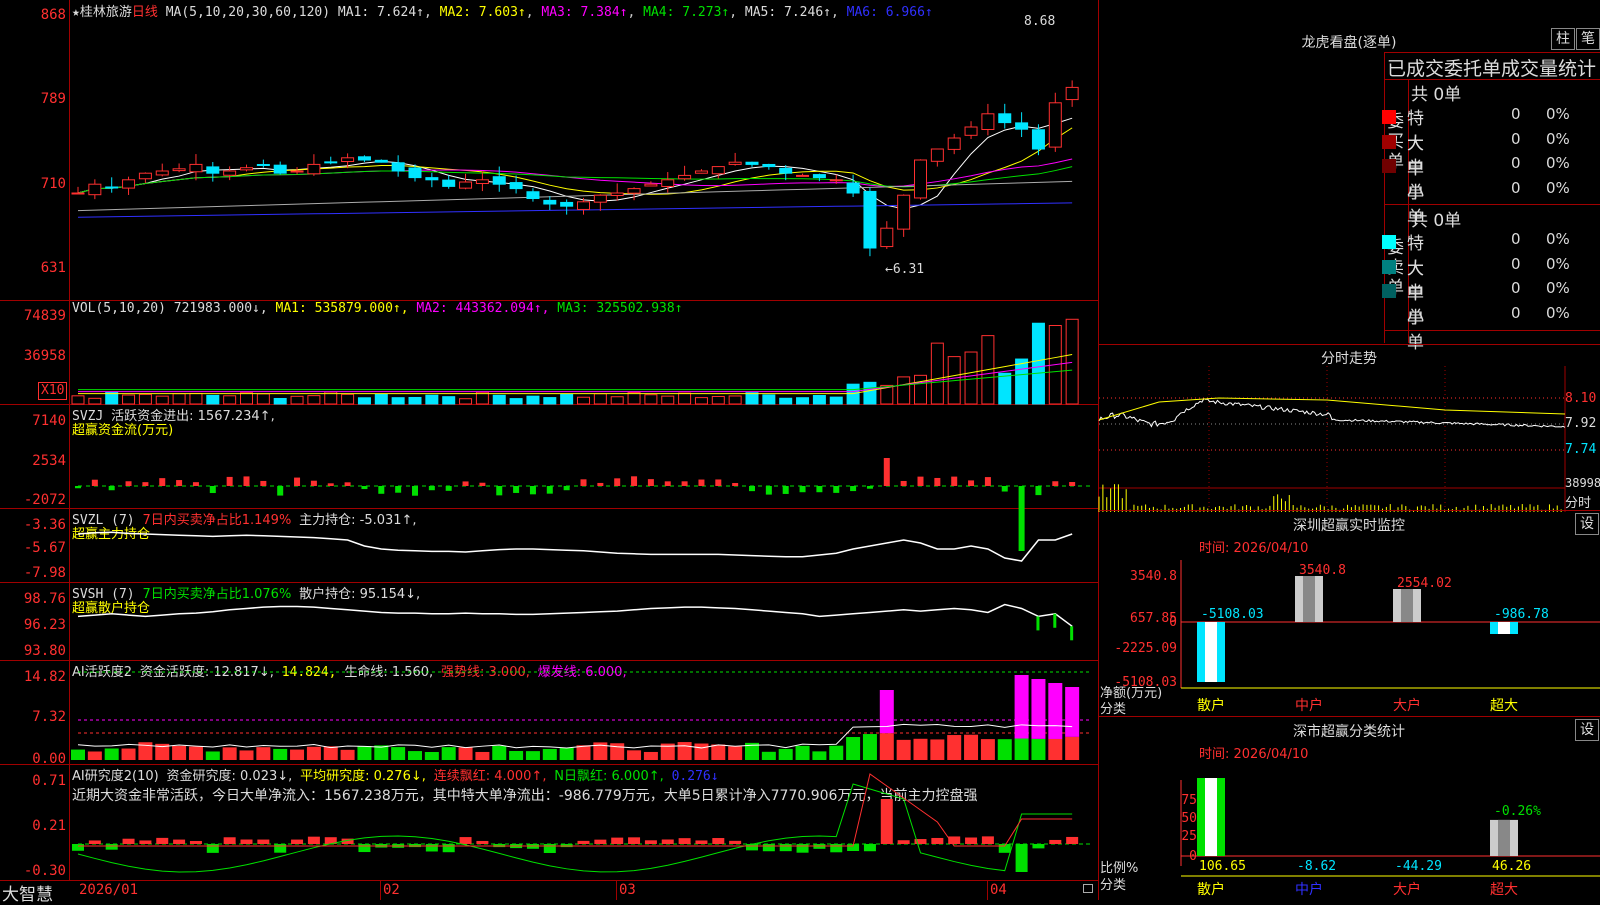 Image resolution: width=1600 pixels, height=905 pixels. What do you see at coordinates (1189, 800) in the screenshot?
I see `y-tick-label: 75` at bounding box center [1189, 800].